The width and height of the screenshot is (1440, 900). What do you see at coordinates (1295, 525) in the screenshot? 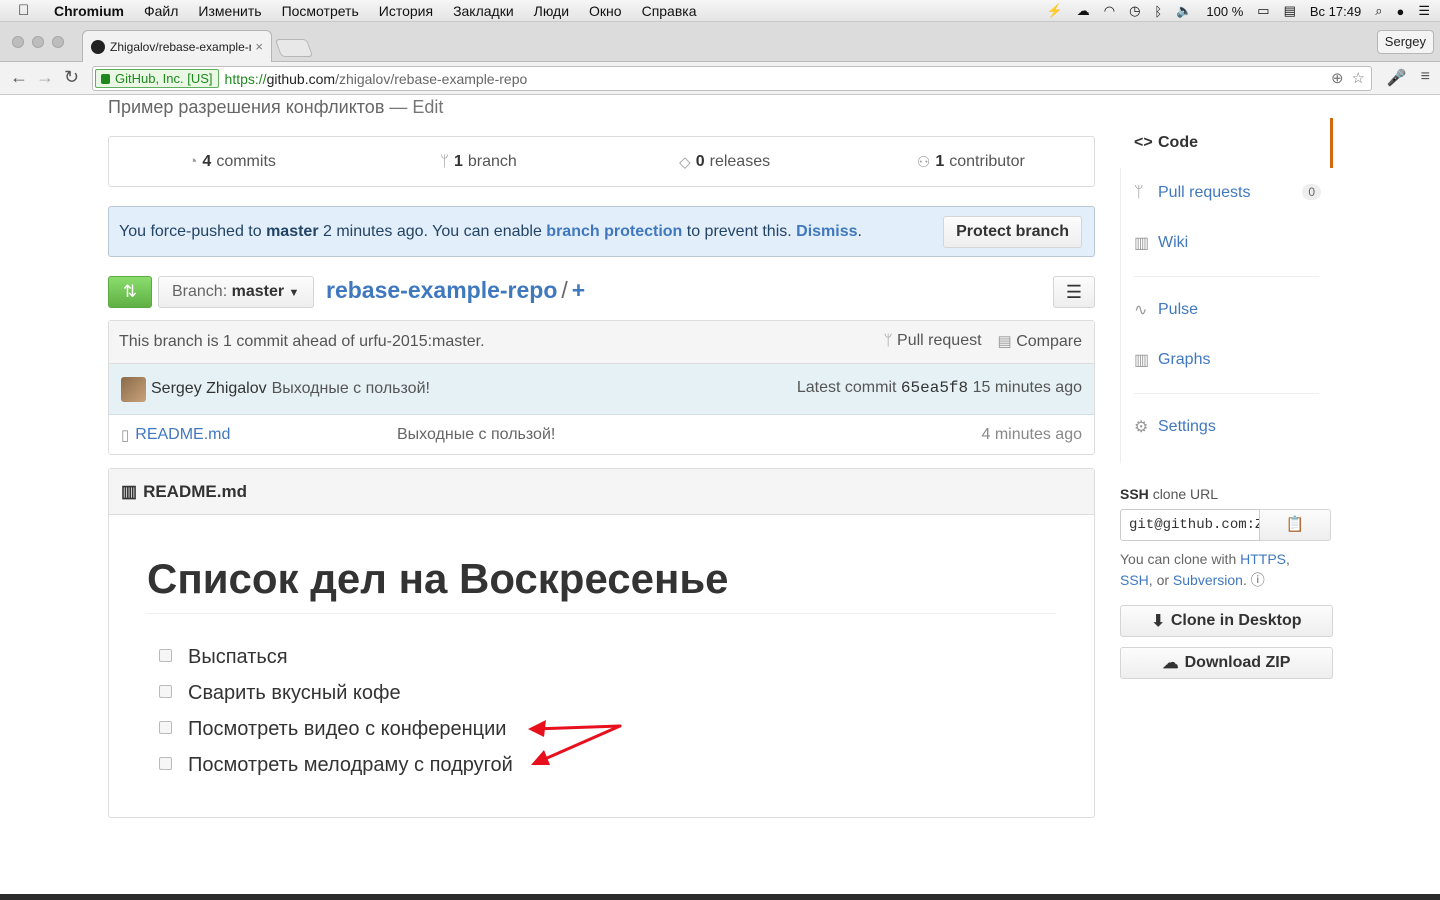
I see `copy-to-clipboard-button: 📋` at bounding box center [1295, 525].